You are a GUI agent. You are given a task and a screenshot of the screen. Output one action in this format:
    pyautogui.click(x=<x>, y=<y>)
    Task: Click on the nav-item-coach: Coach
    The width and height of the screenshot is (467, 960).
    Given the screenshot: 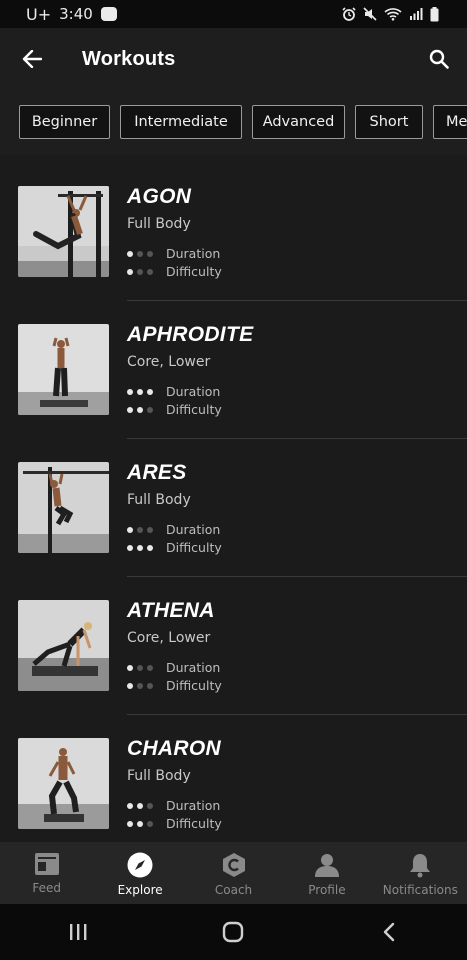 What is the action you would take?
    pyautogui.click(x=233, y=873)
    